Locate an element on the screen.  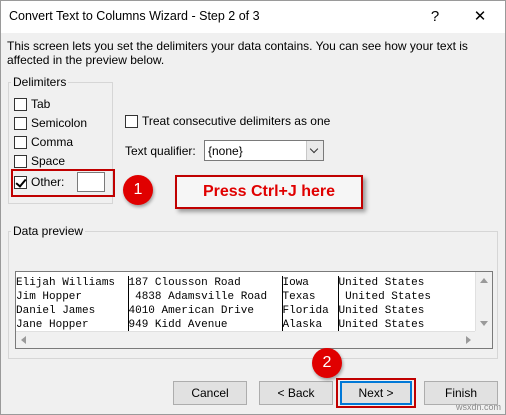
tab-label: Tab is located at coordinates (41, 104).